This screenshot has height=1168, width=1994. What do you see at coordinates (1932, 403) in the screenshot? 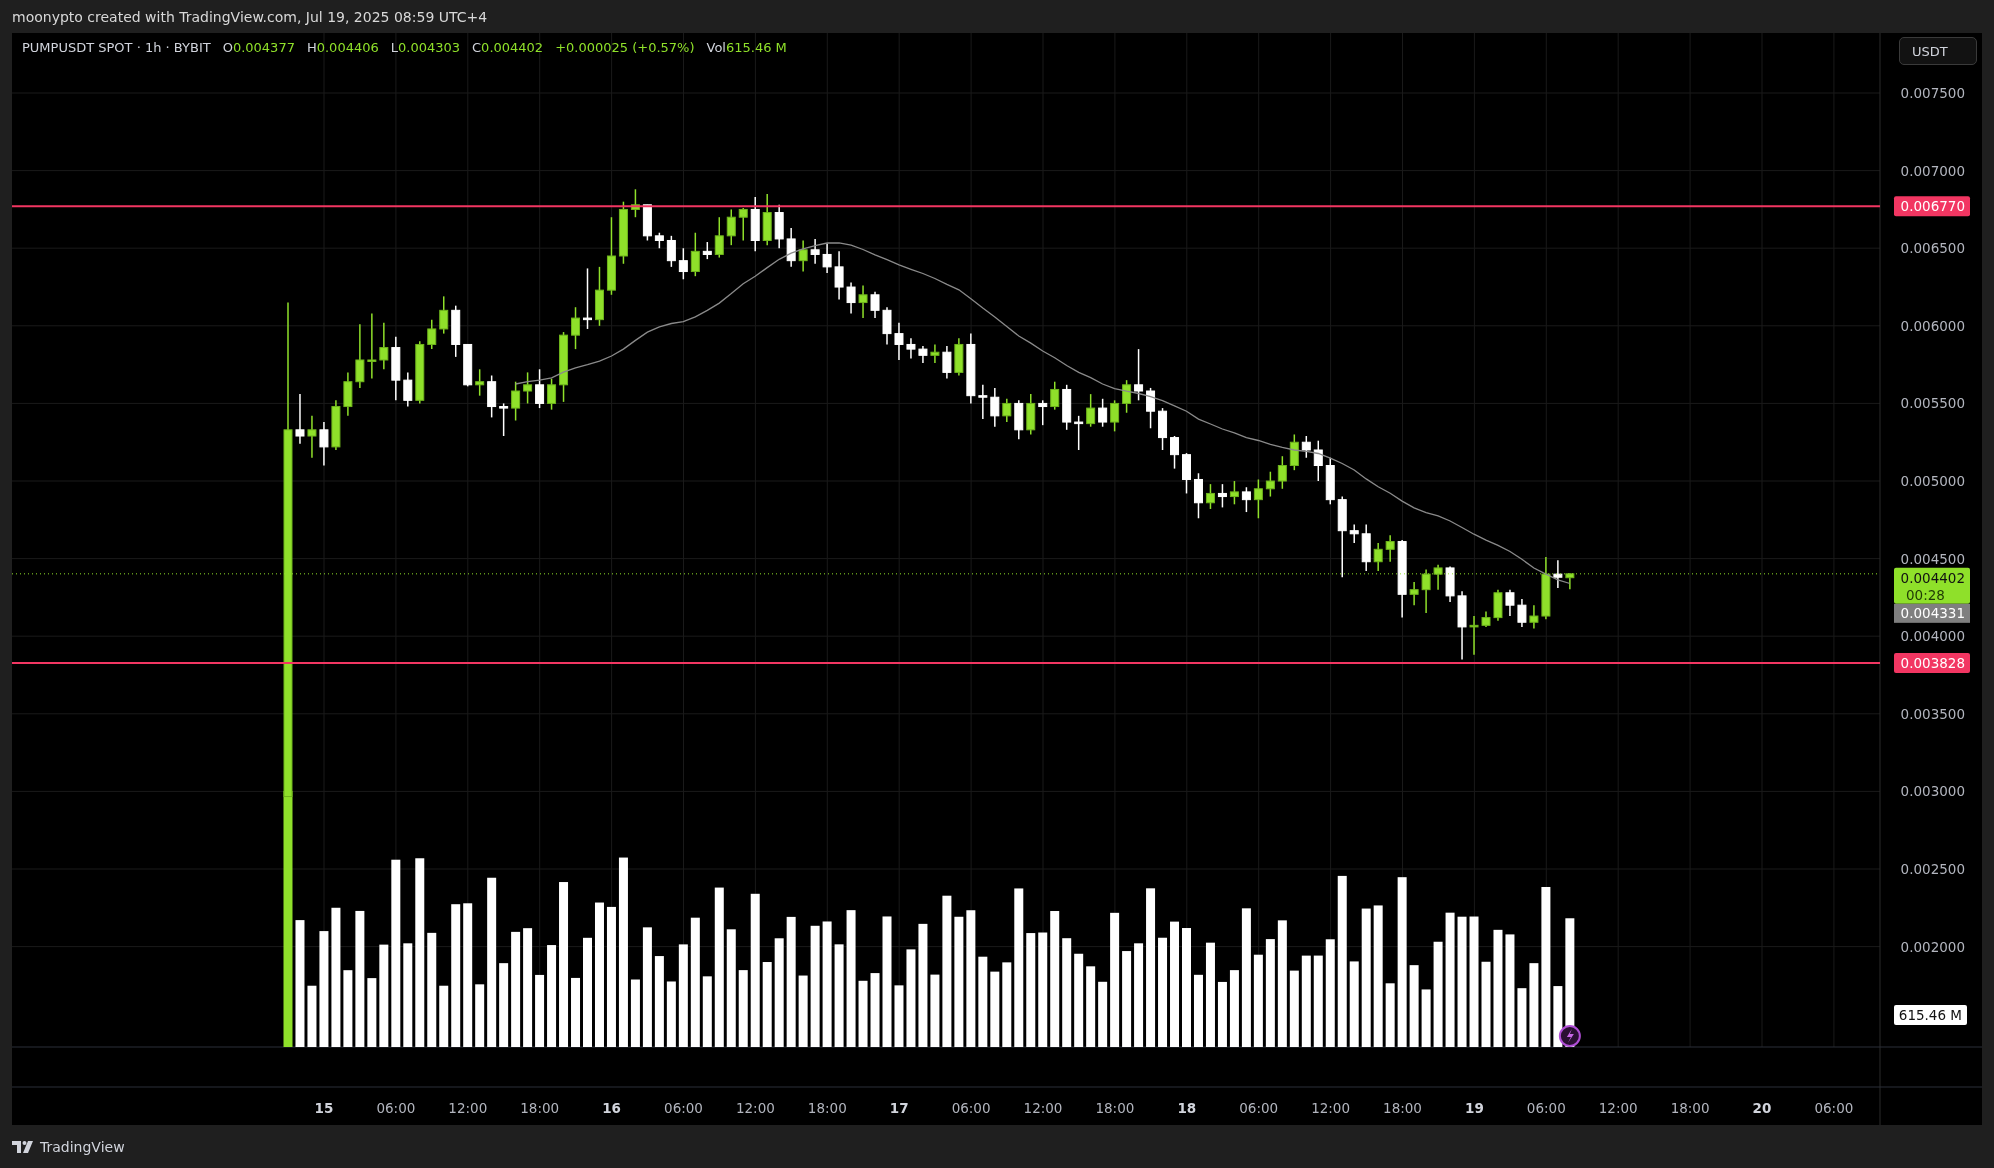
I see `price-axis-label: 0.005500` at bounding box center [1932, 403].